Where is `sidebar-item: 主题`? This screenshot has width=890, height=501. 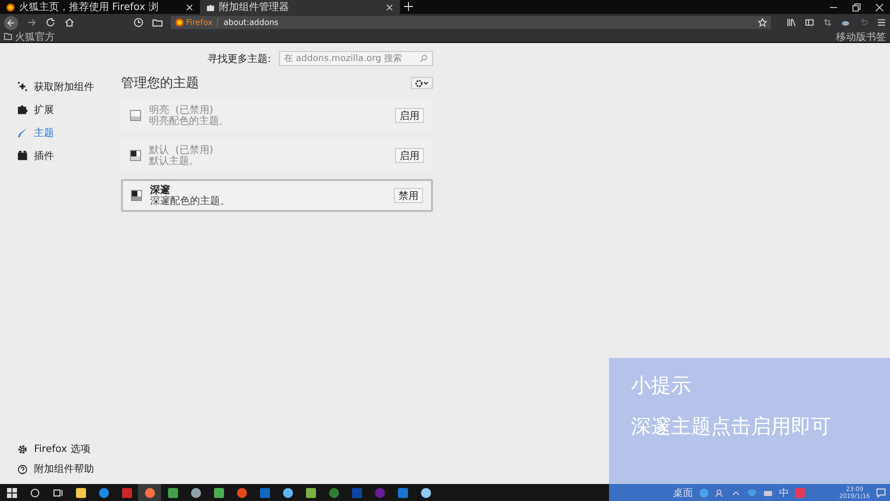
sidebar-item: 主题 is located at coordinates (69, 132).